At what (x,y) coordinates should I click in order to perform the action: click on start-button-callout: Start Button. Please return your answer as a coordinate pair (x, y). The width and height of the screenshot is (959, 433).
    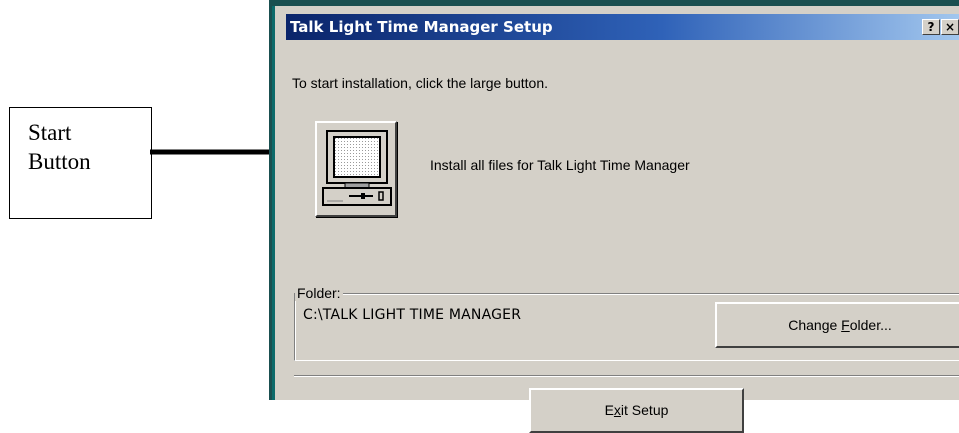
    Looking at the image, I should click on (80, 163).